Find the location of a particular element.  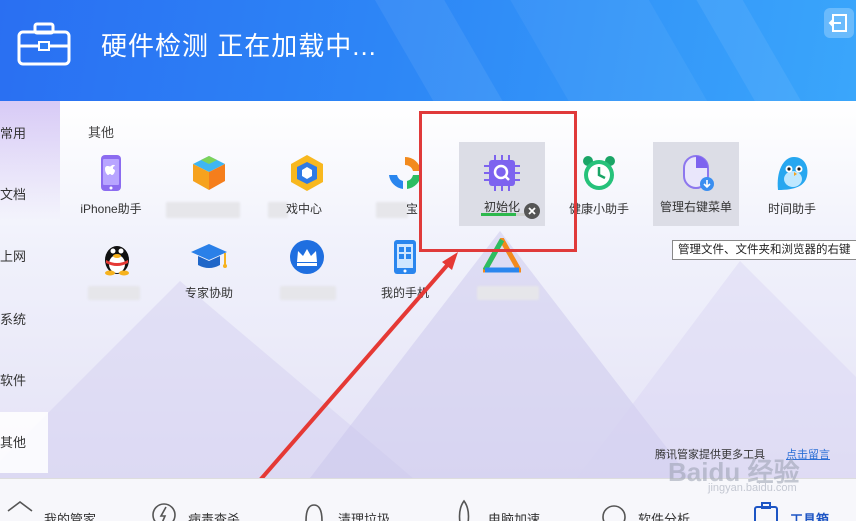

baidu-watermark: Baidu 经验 jingyan.baidu.com is located at coordinates (730, 480).